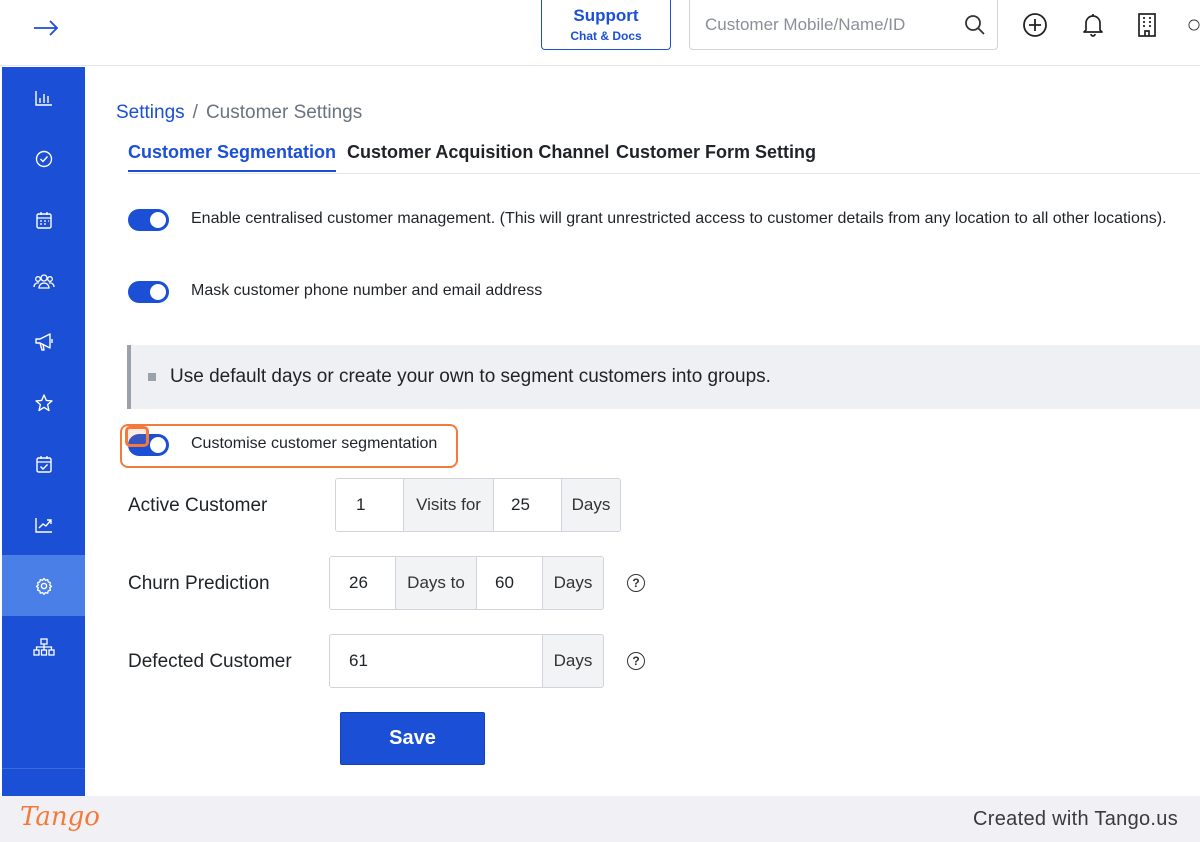 The width and height of the screenshot is (1200, 842). I want to click on arrow-right-icon, so click(46, 28).